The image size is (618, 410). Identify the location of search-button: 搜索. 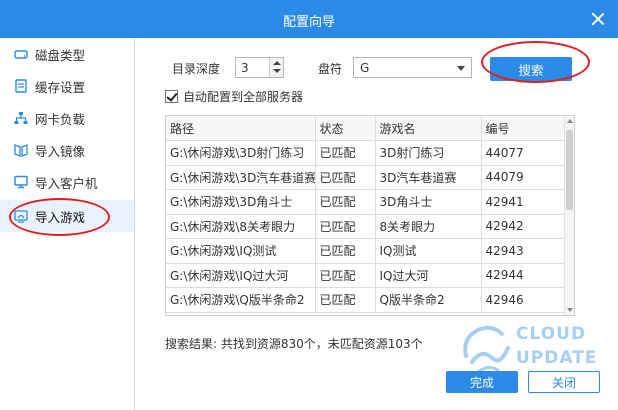
(531, 69).